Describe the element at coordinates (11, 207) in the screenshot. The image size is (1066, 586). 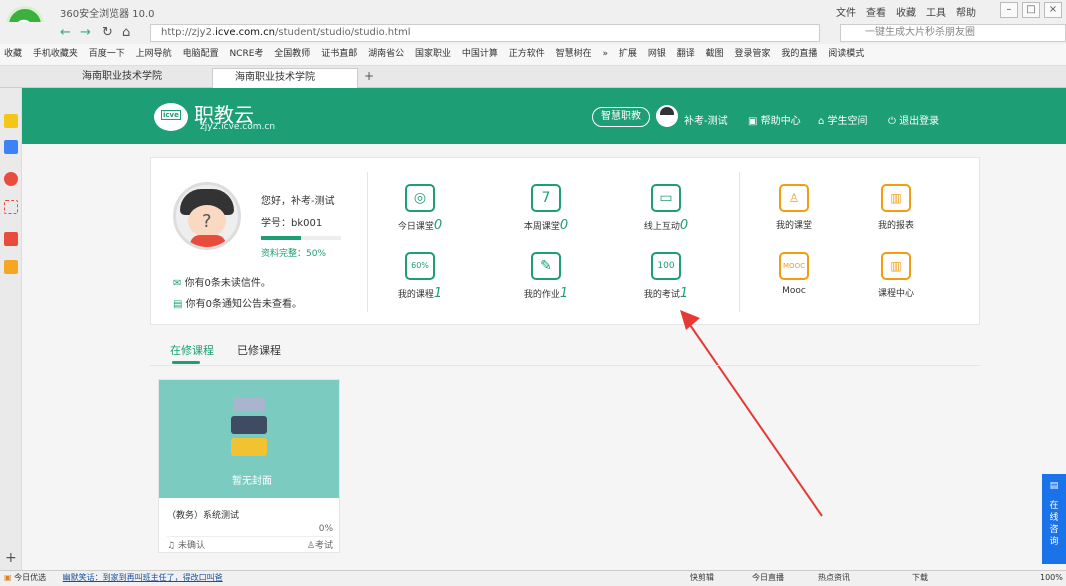
I see `at-icon` at that location.